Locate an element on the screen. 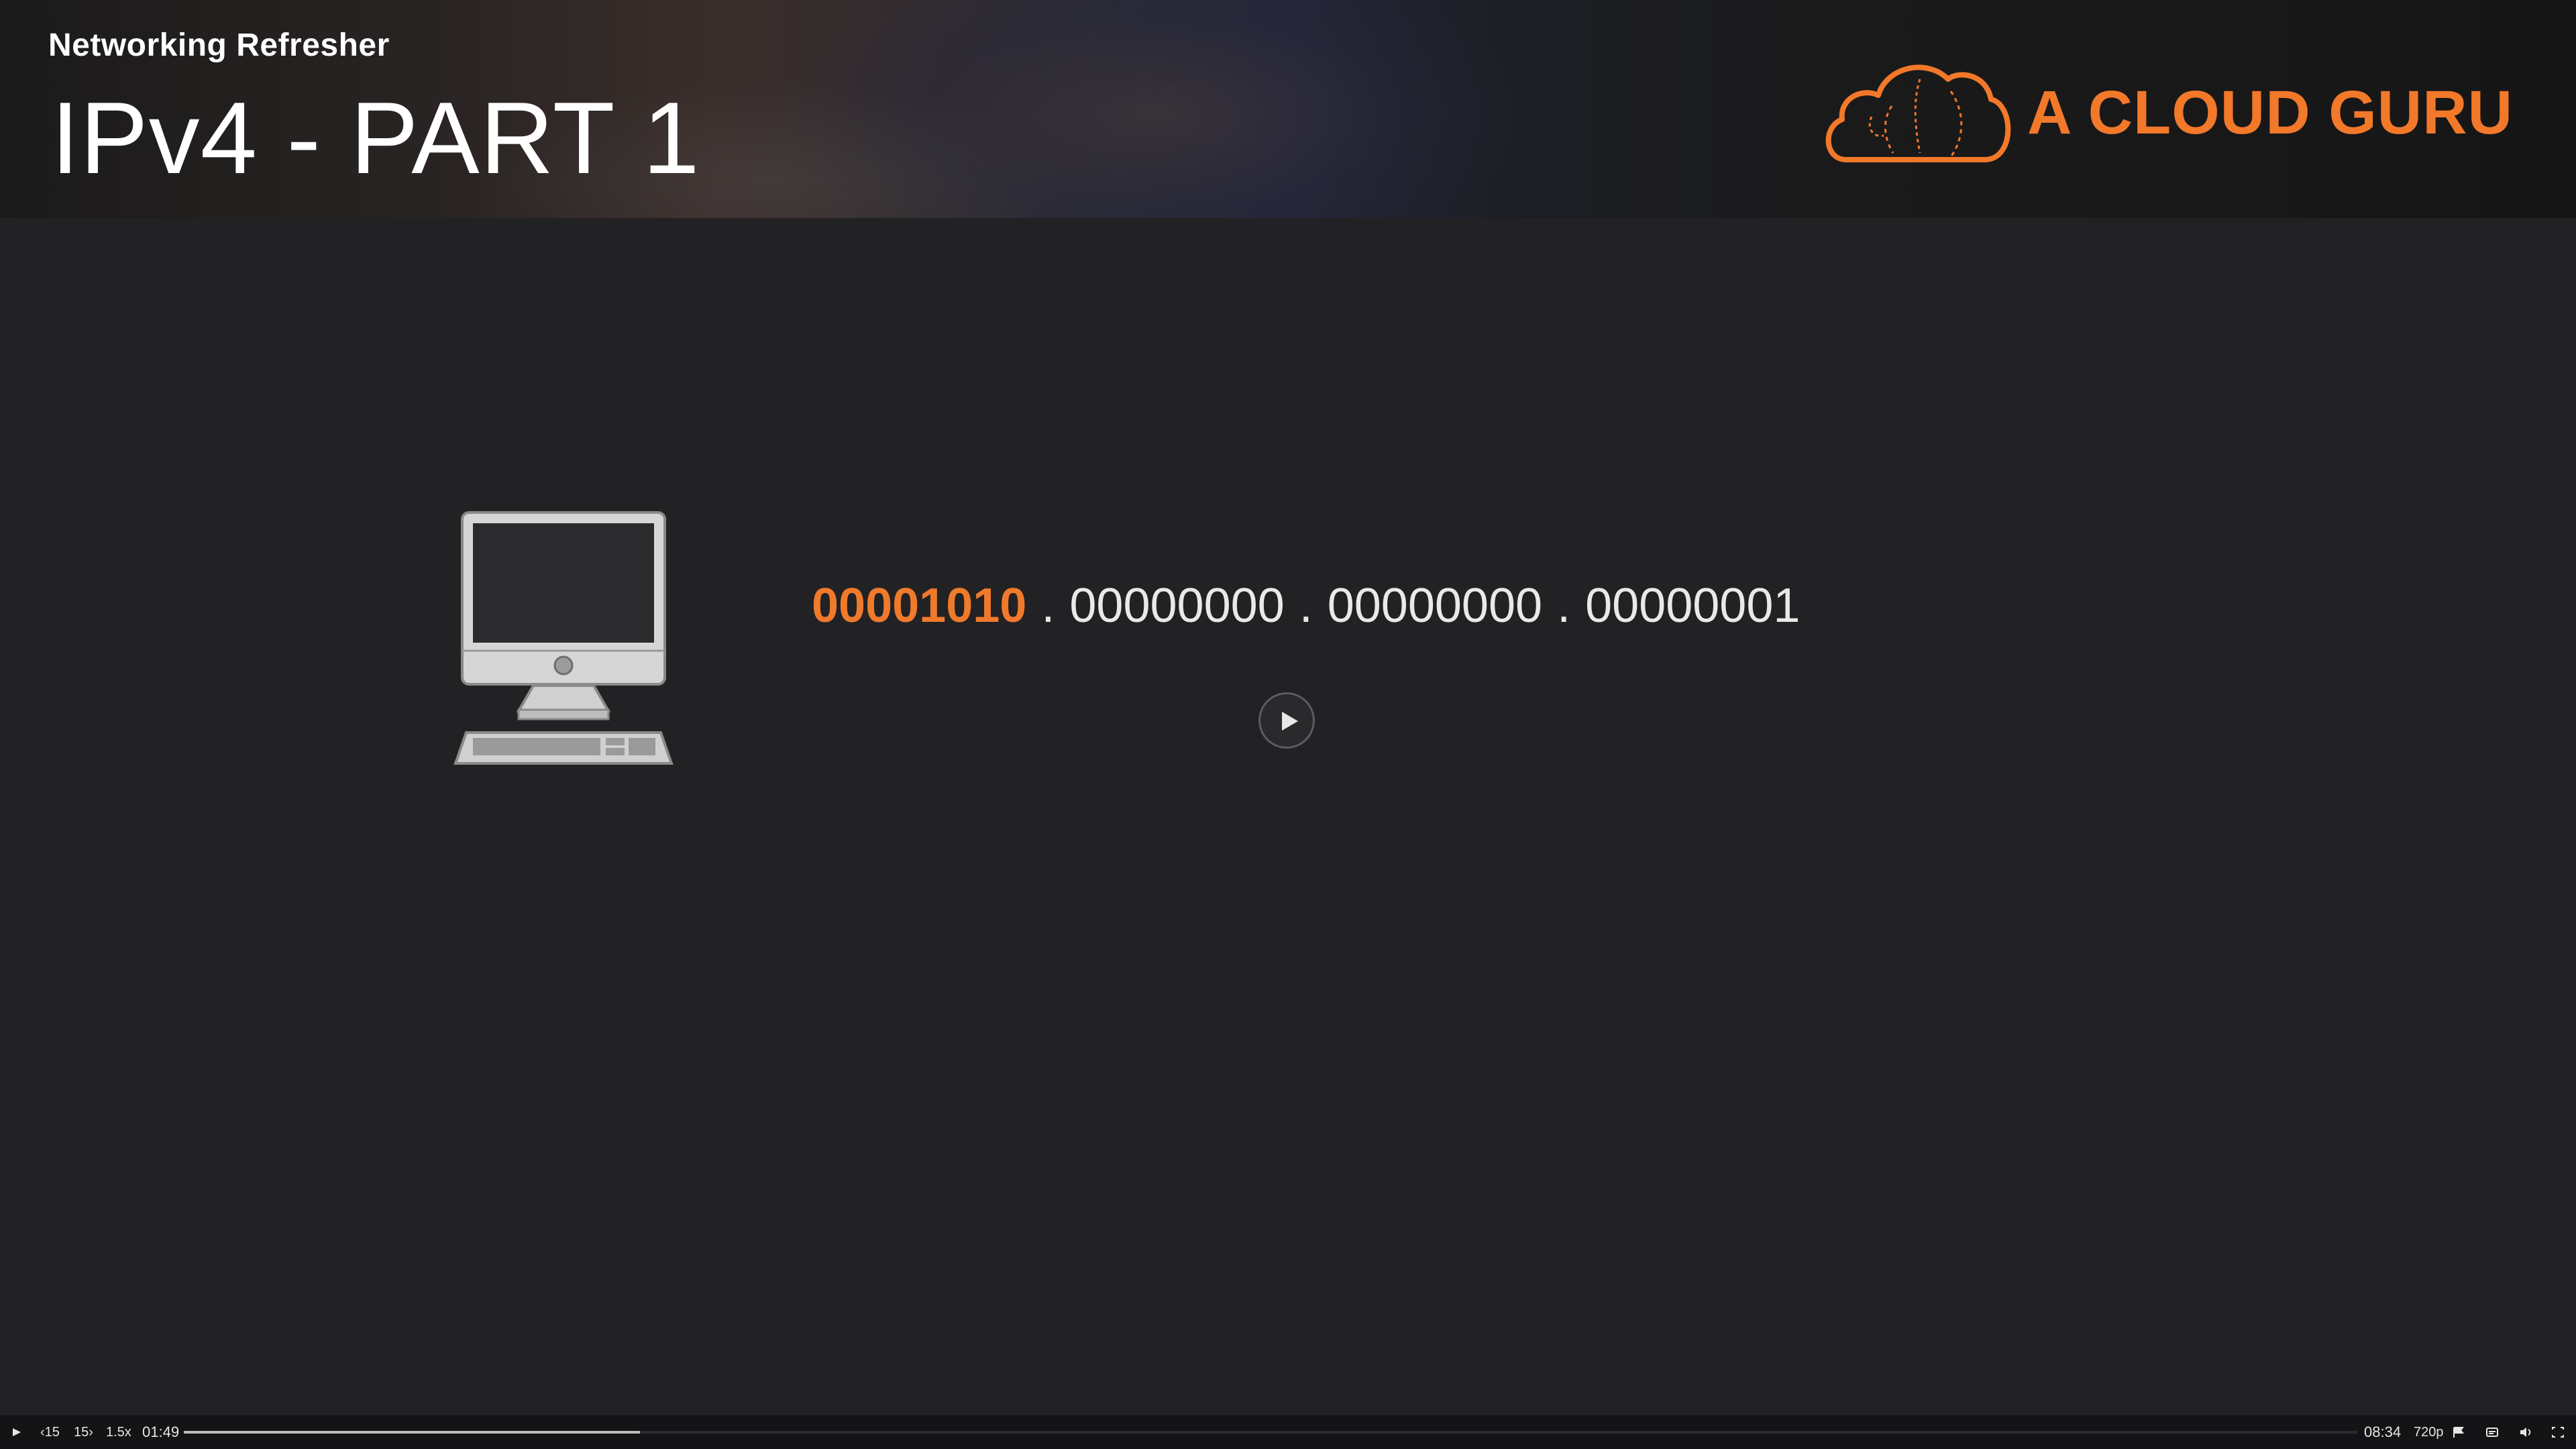 This screenshot has height=1449, width=2576. ip-address-binary: 00001010. 00000000. 00000000. 00000001 is located at coordinates (1306, 605).